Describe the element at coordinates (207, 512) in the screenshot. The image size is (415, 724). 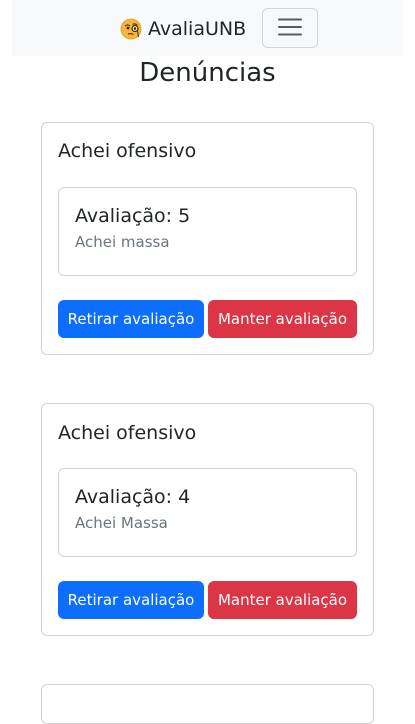
I see `review-card: Avaliação: 4 Achei Massa` at that location.